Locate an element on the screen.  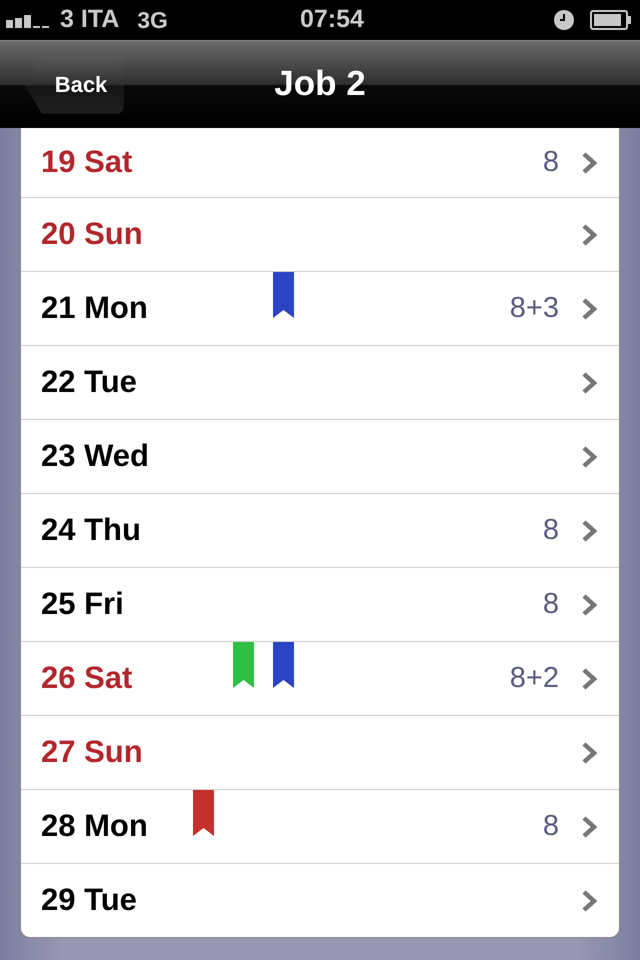
day-label: 22 Tue is located at coordinates (89, 382).